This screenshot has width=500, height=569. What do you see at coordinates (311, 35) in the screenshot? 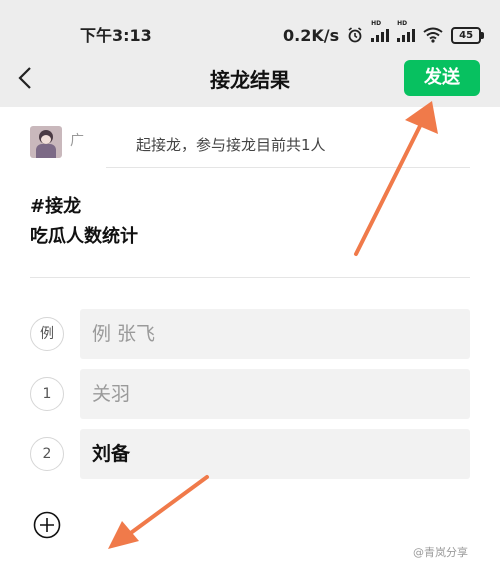
I see `network-speed: 0.2K/s` at bounding box center [311, 35].